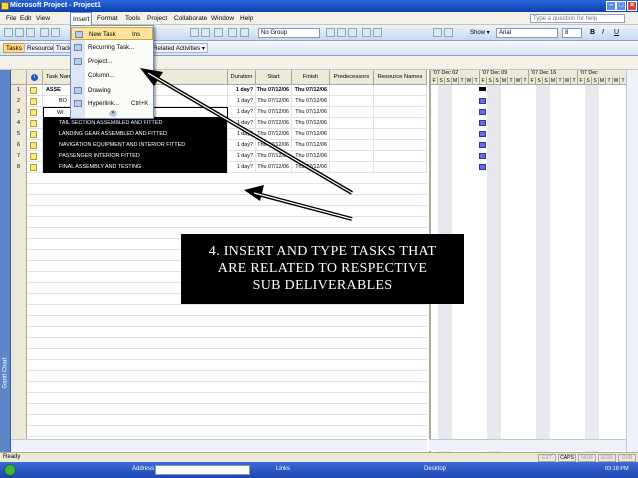  I want to click on callout-line-1: 4. INSERT AND TYPE TASKS THAT, so click(322, 251).